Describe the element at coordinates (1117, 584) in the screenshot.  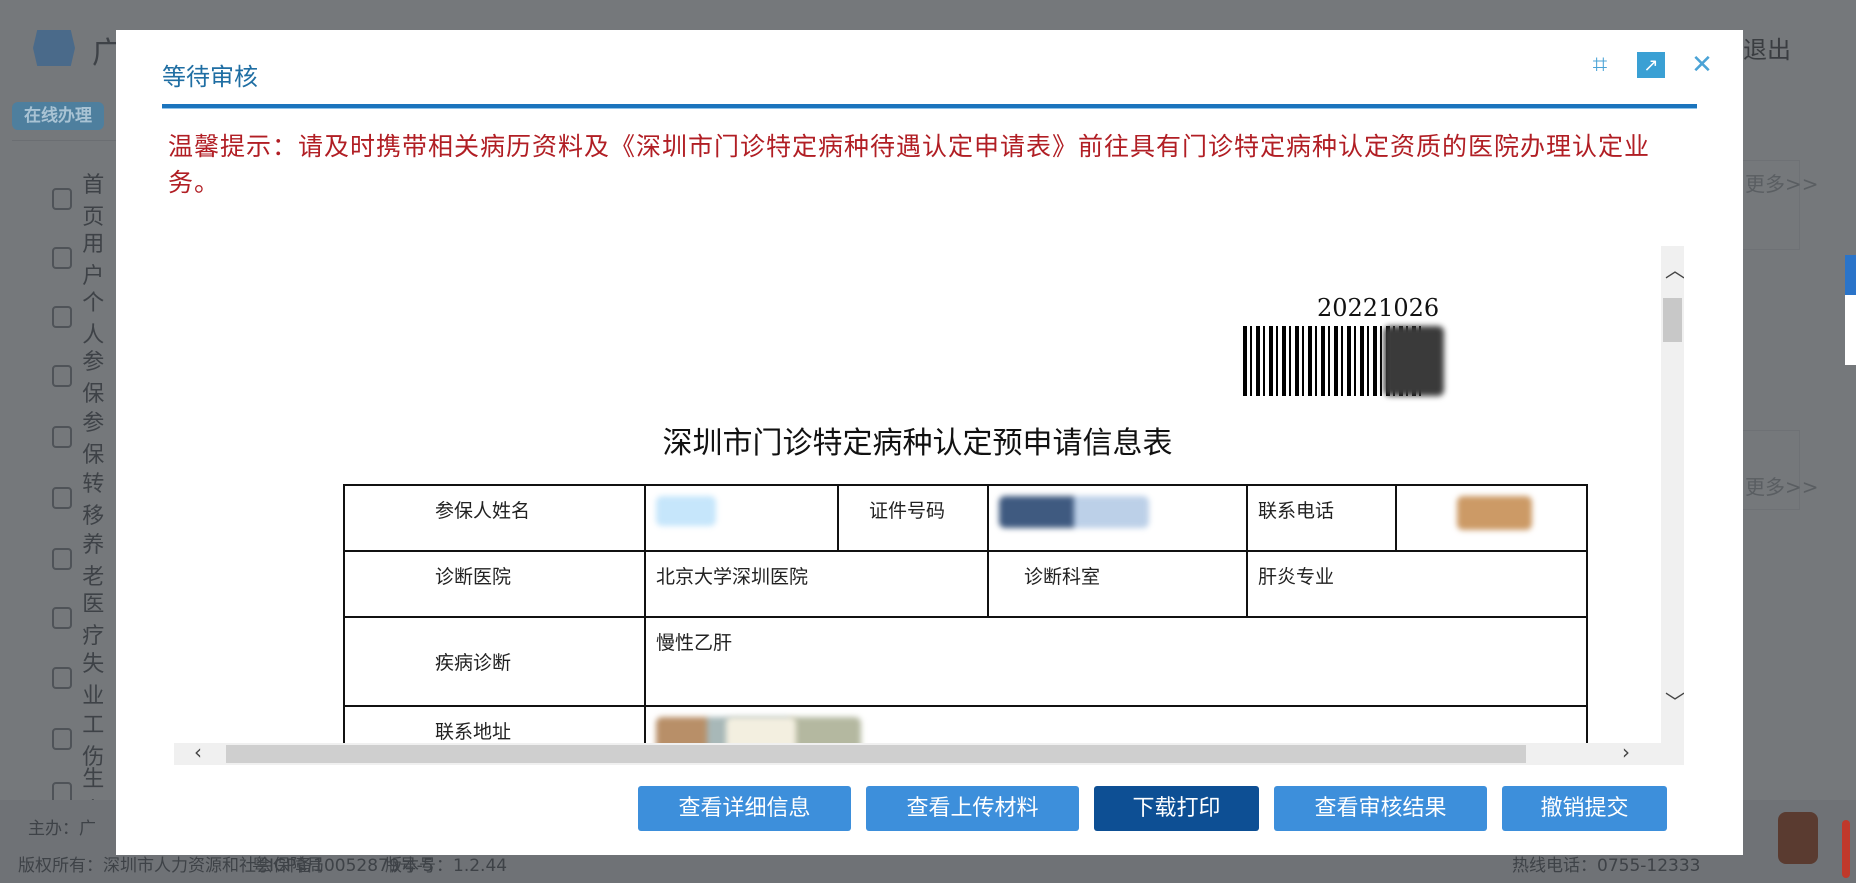
I see `department-label: 诊断科室` at that location.